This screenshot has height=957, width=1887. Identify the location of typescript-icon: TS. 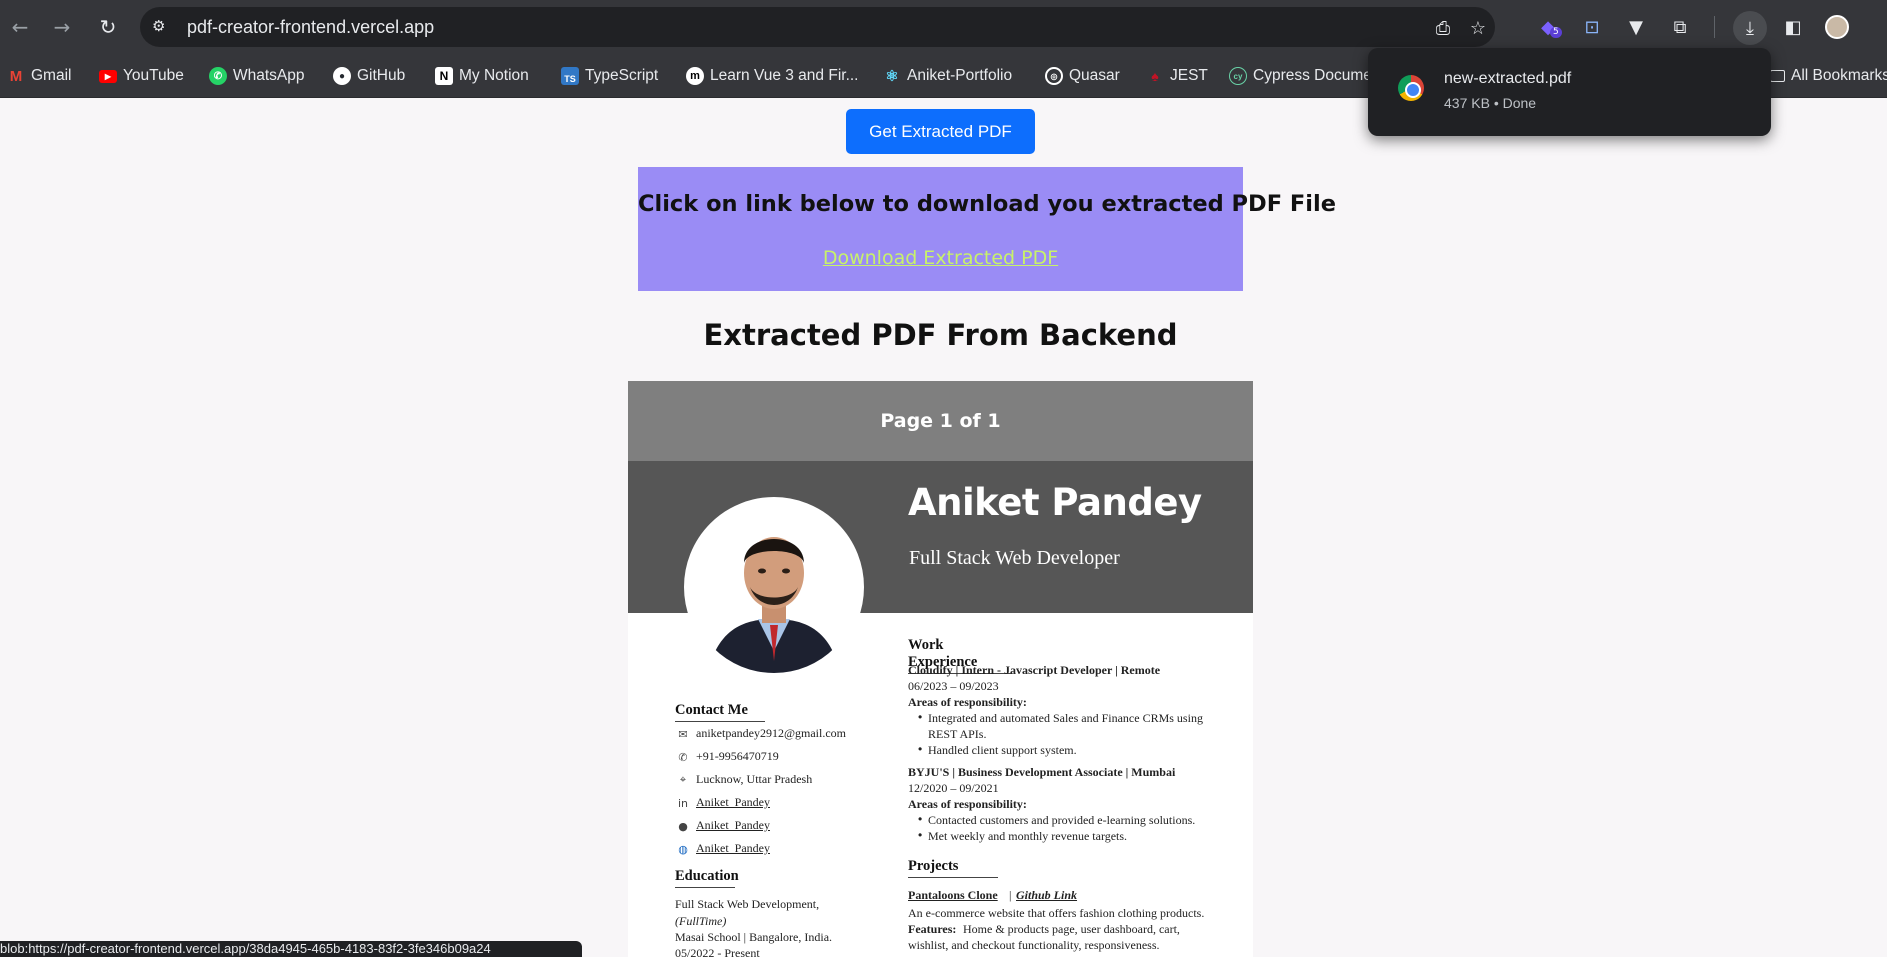
(570, 76).